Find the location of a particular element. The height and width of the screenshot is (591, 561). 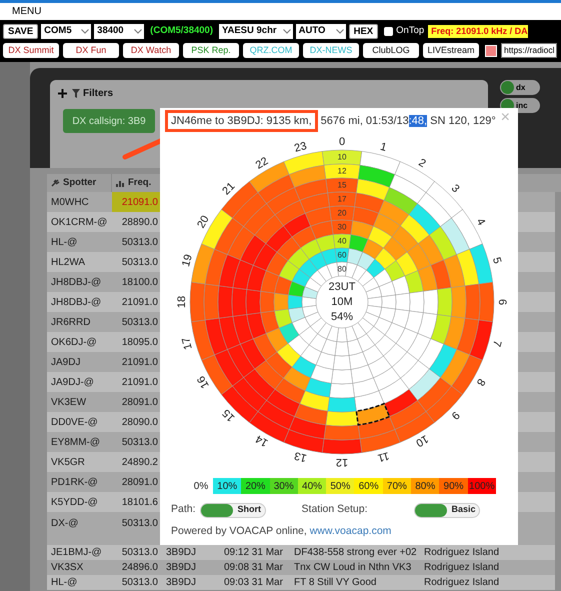

frequency-readout: Freq: 21091.0 kHz / DA is located at coordinates (478, 31).